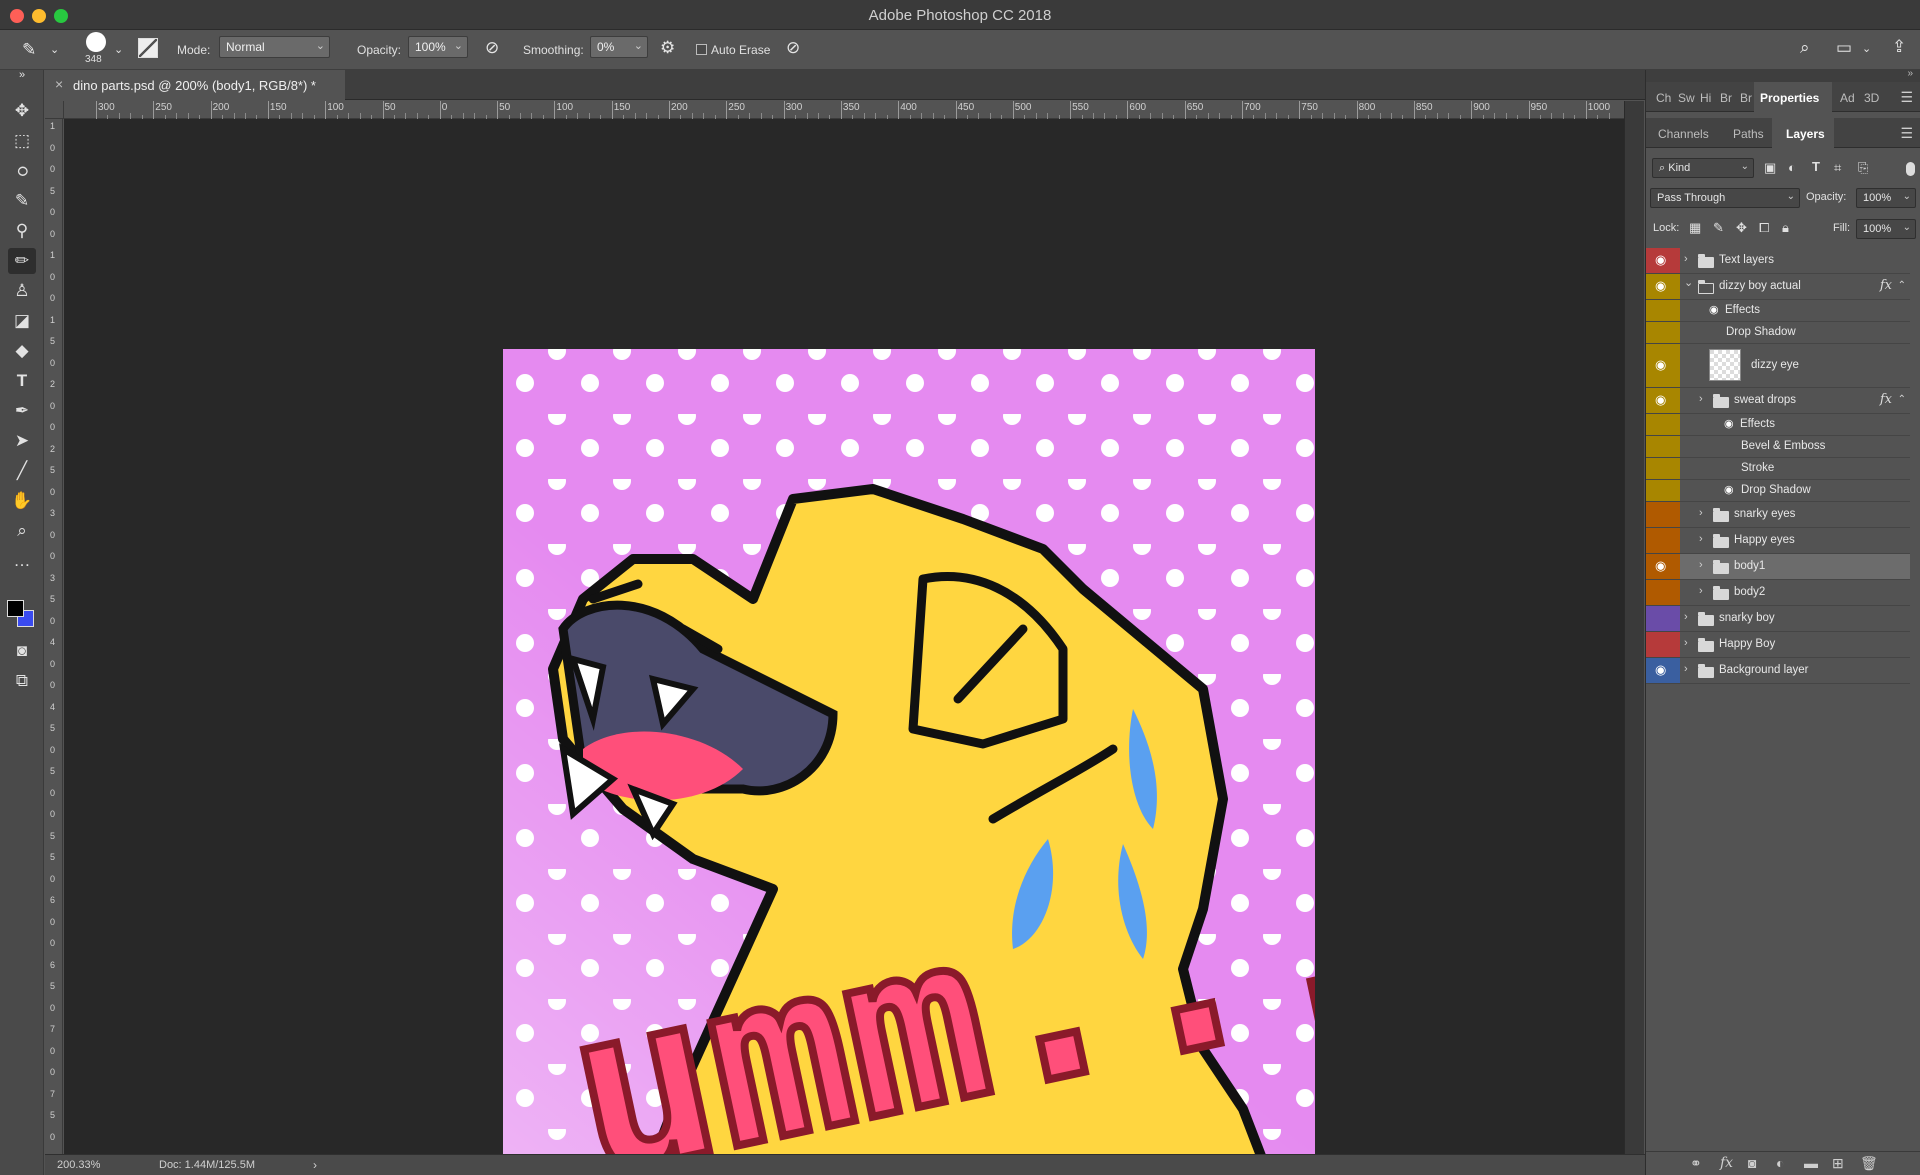  Describe the element at coordinates (1844, 48) in the screenshot. I see `workspace-icon: ▭` at that location.